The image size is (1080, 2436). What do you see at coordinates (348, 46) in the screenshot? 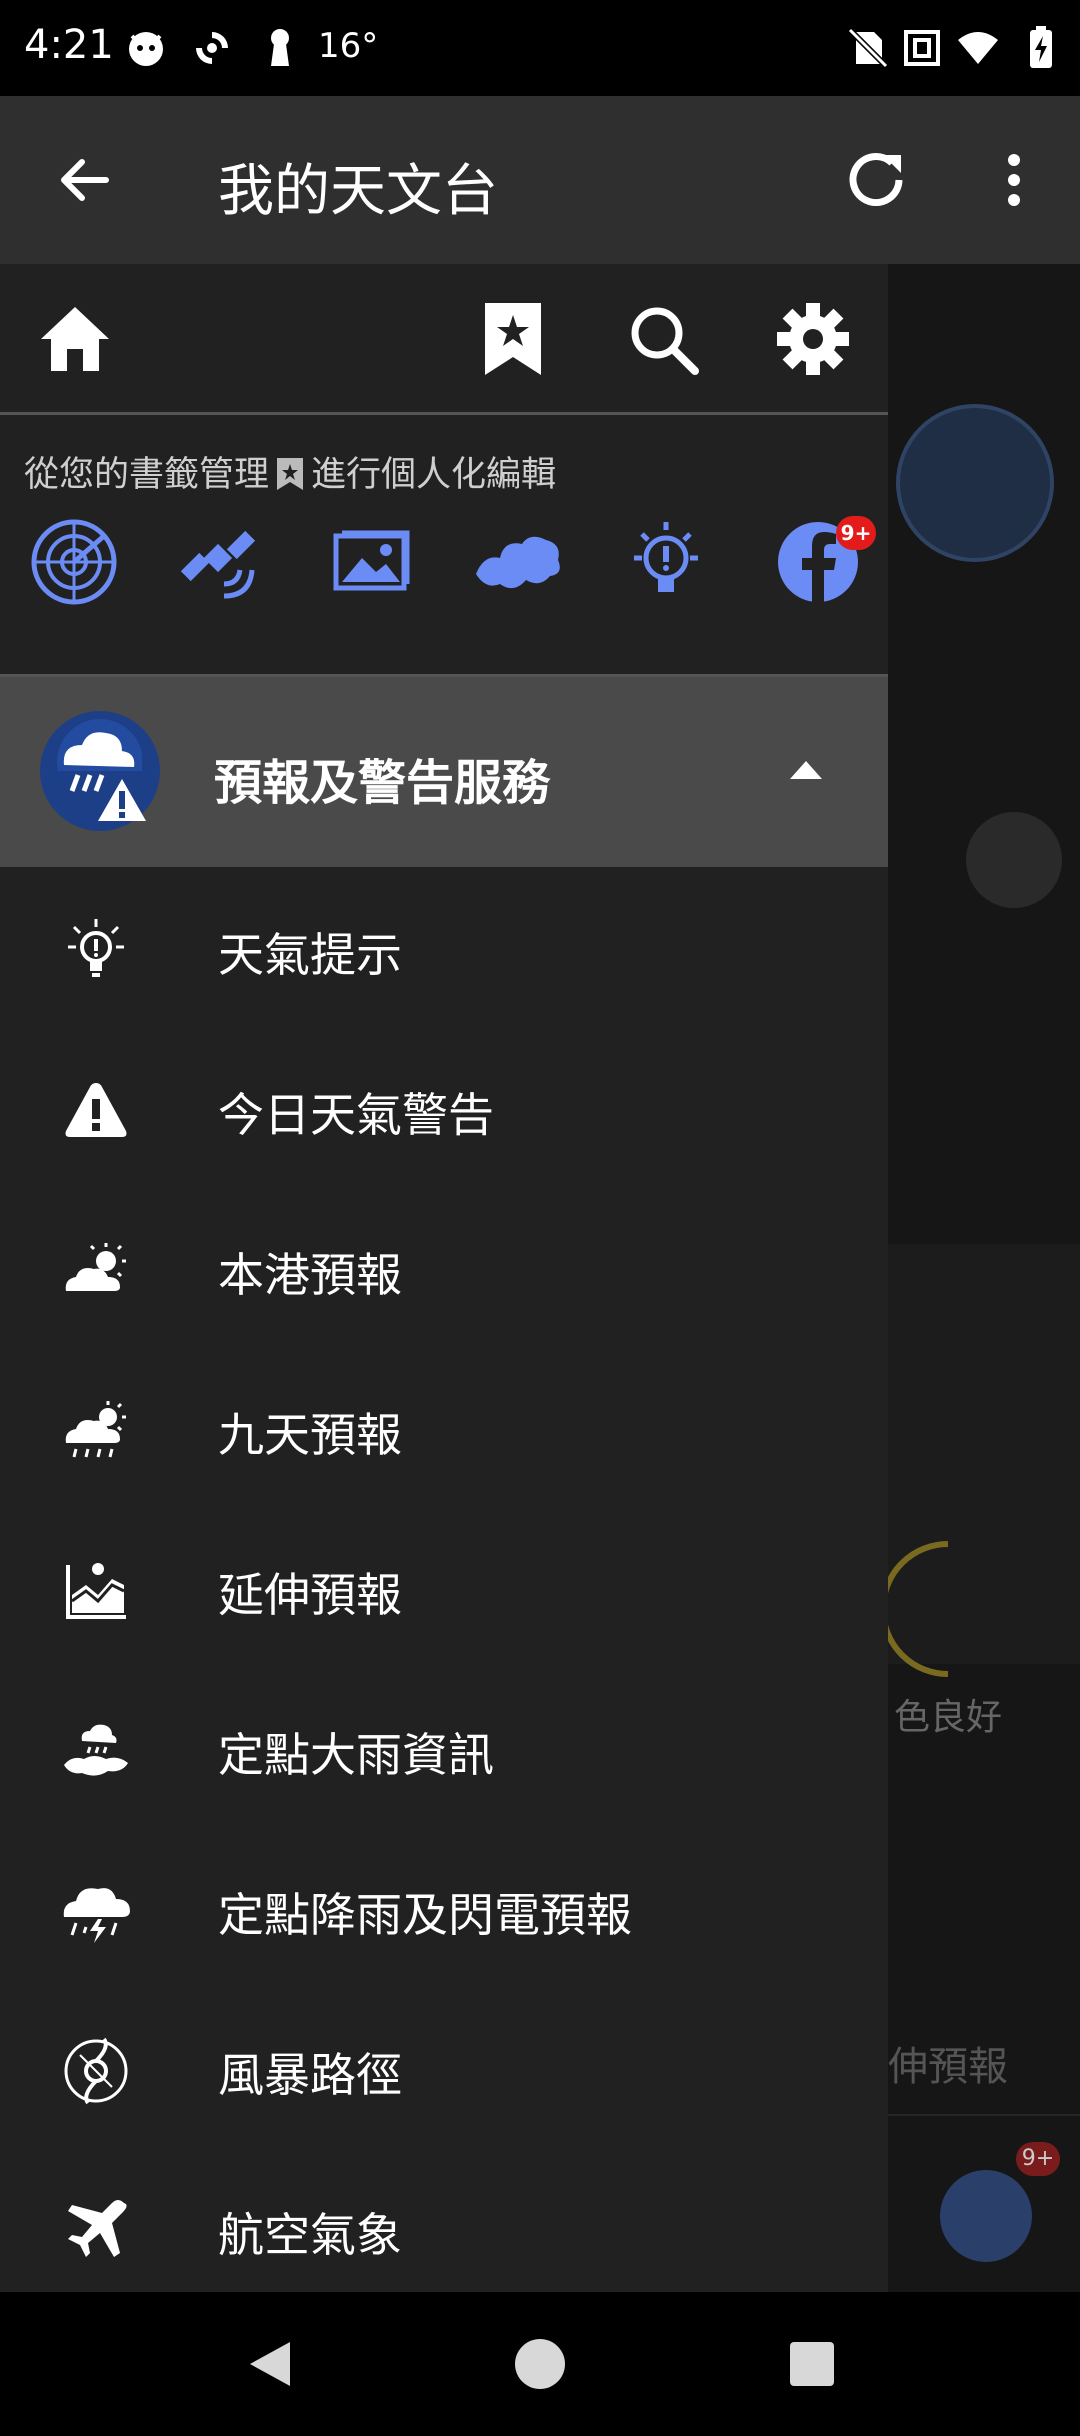
I see `status-temperature: 16°` at bounding box center [348, 46].